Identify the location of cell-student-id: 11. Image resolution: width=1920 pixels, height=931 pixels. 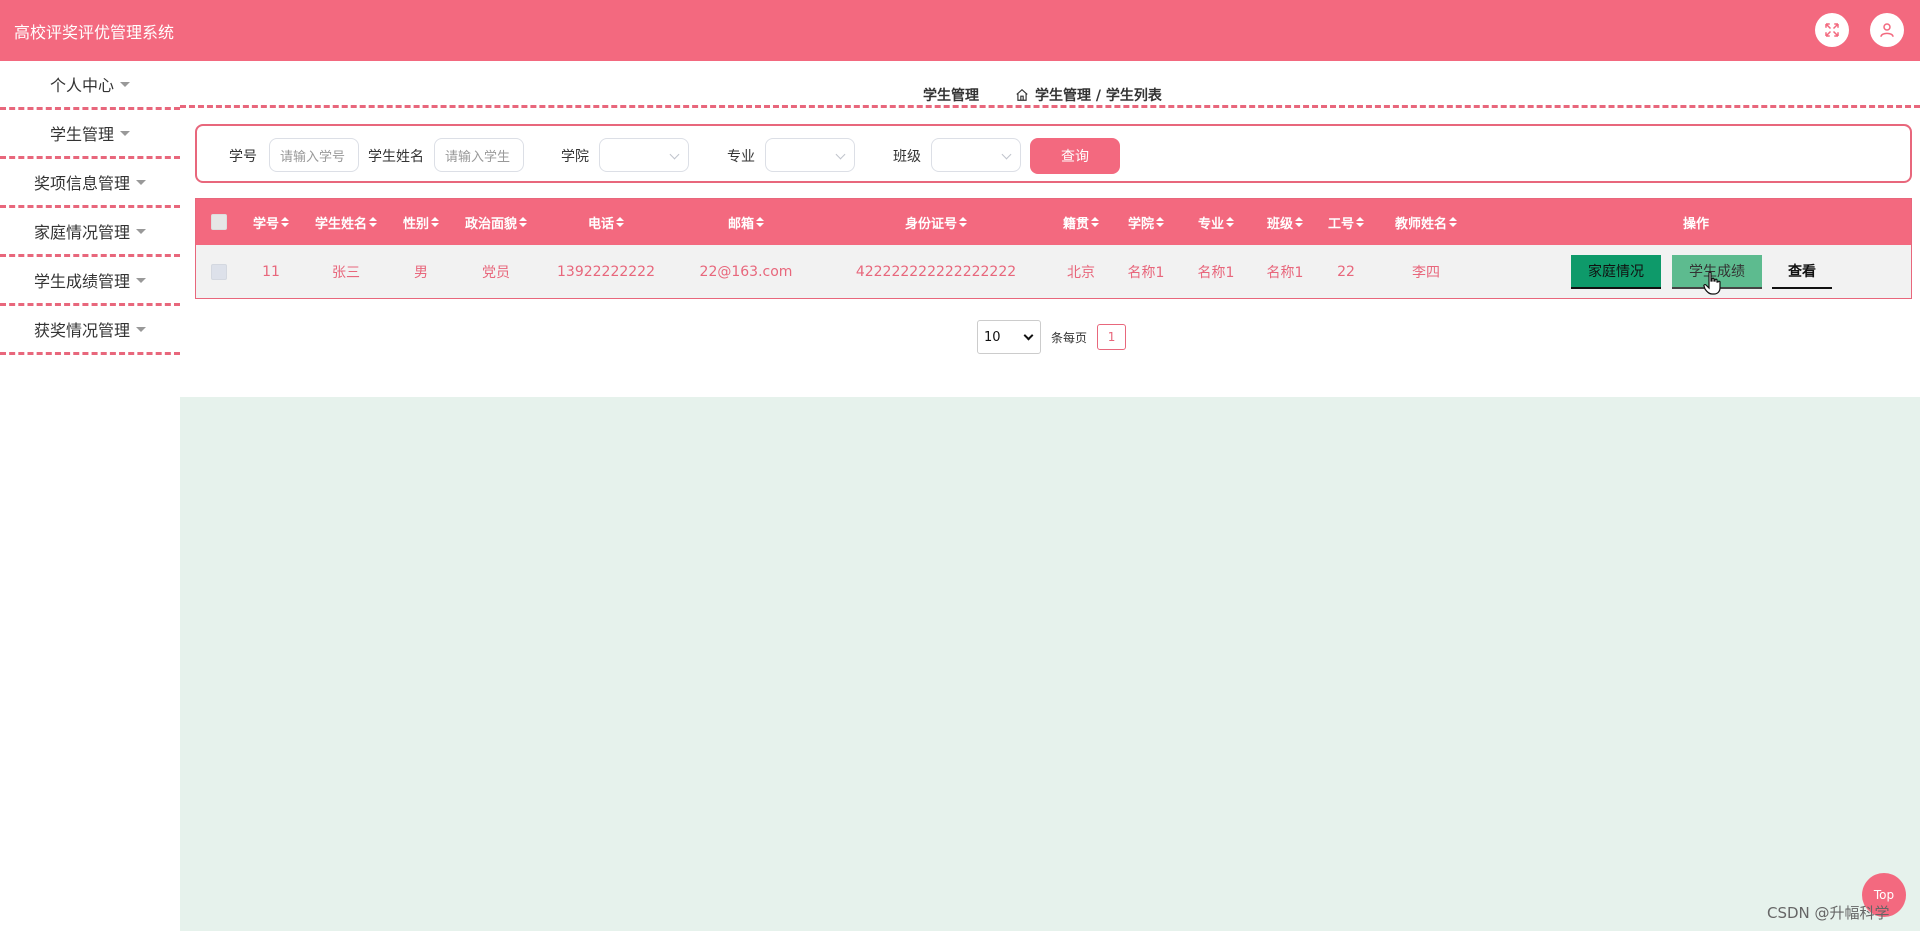
(271, 271).